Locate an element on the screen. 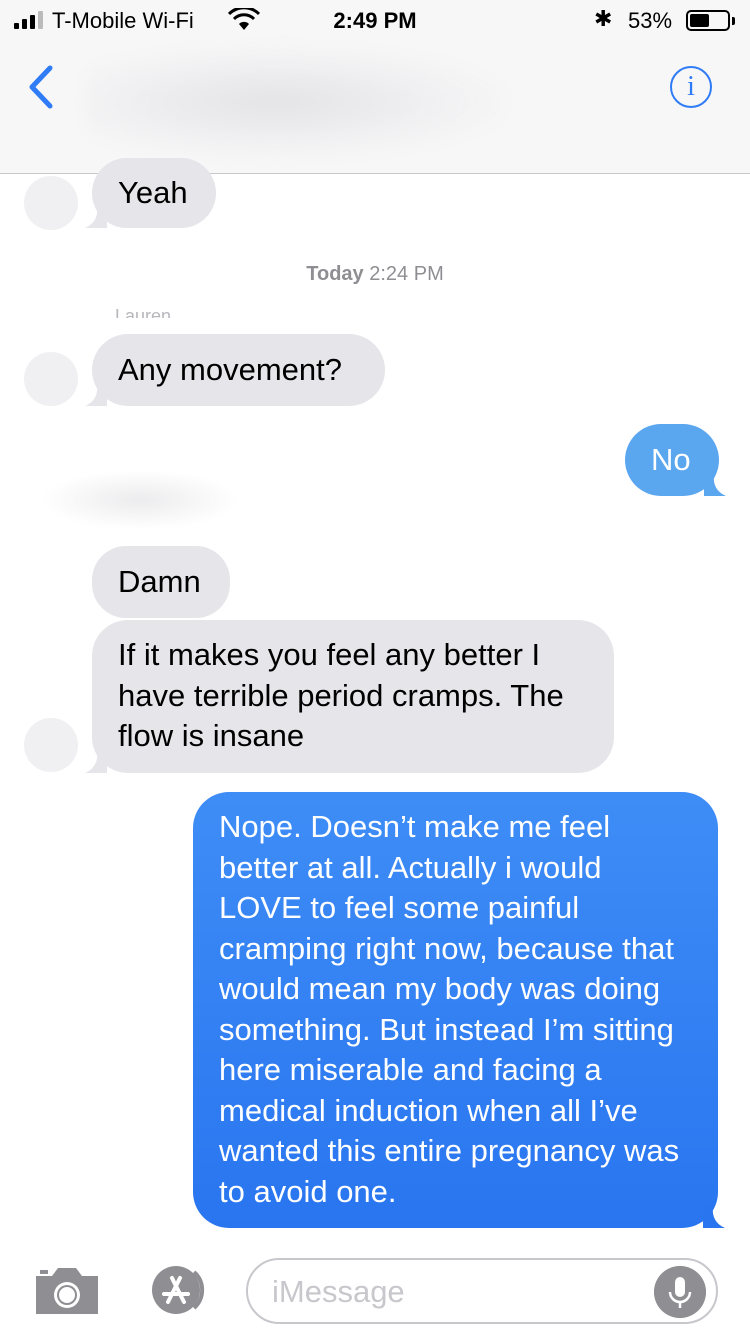  message-text: Damn is located at coordinates (159, 581).